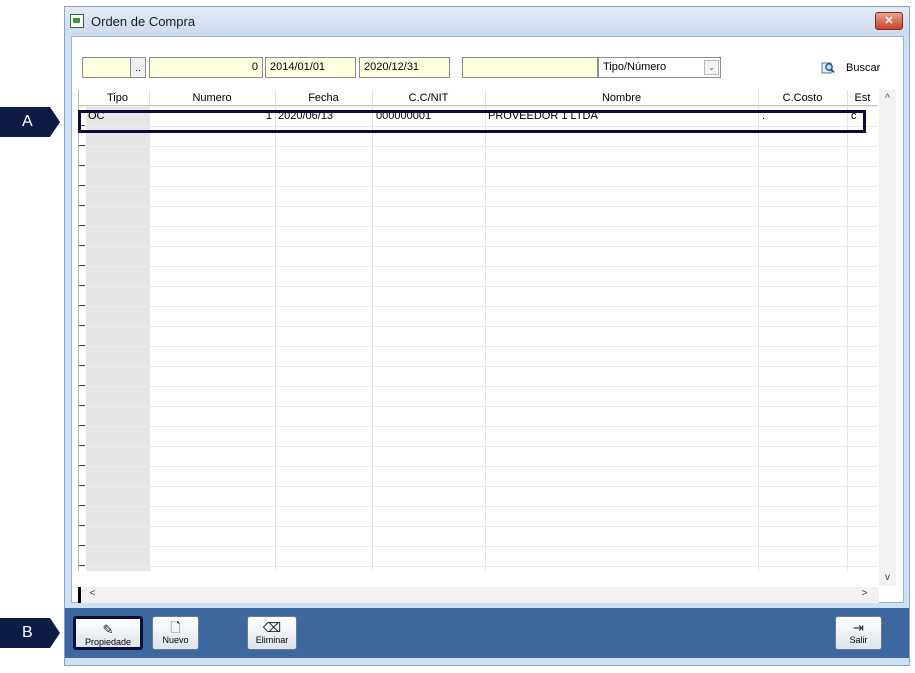 The image size is (915, 673). I want to click on scroll-left-arrow: <, so click(92, 593).